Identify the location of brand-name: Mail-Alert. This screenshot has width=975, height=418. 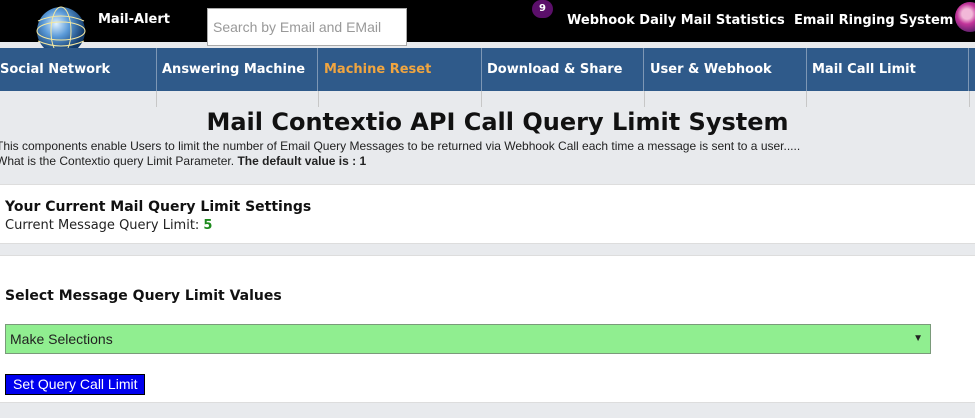
(134, 19).